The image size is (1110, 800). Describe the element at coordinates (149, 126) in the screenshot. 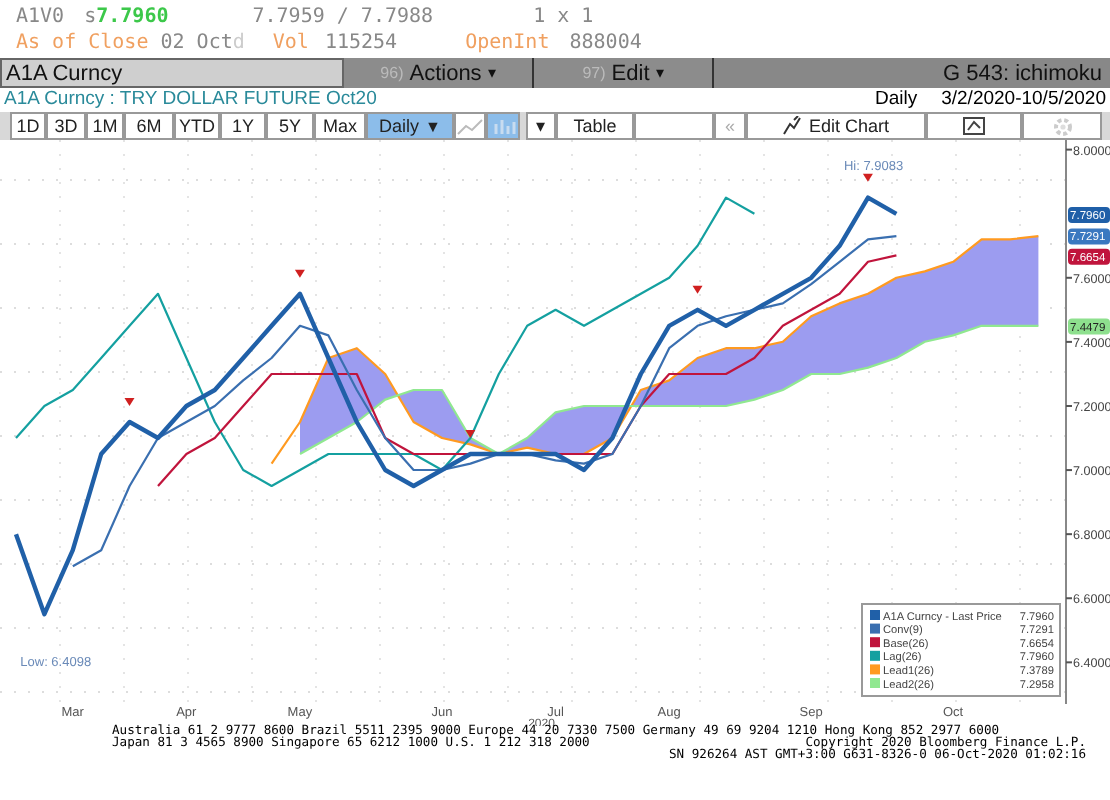

I see `range-button: 6M` at that location.